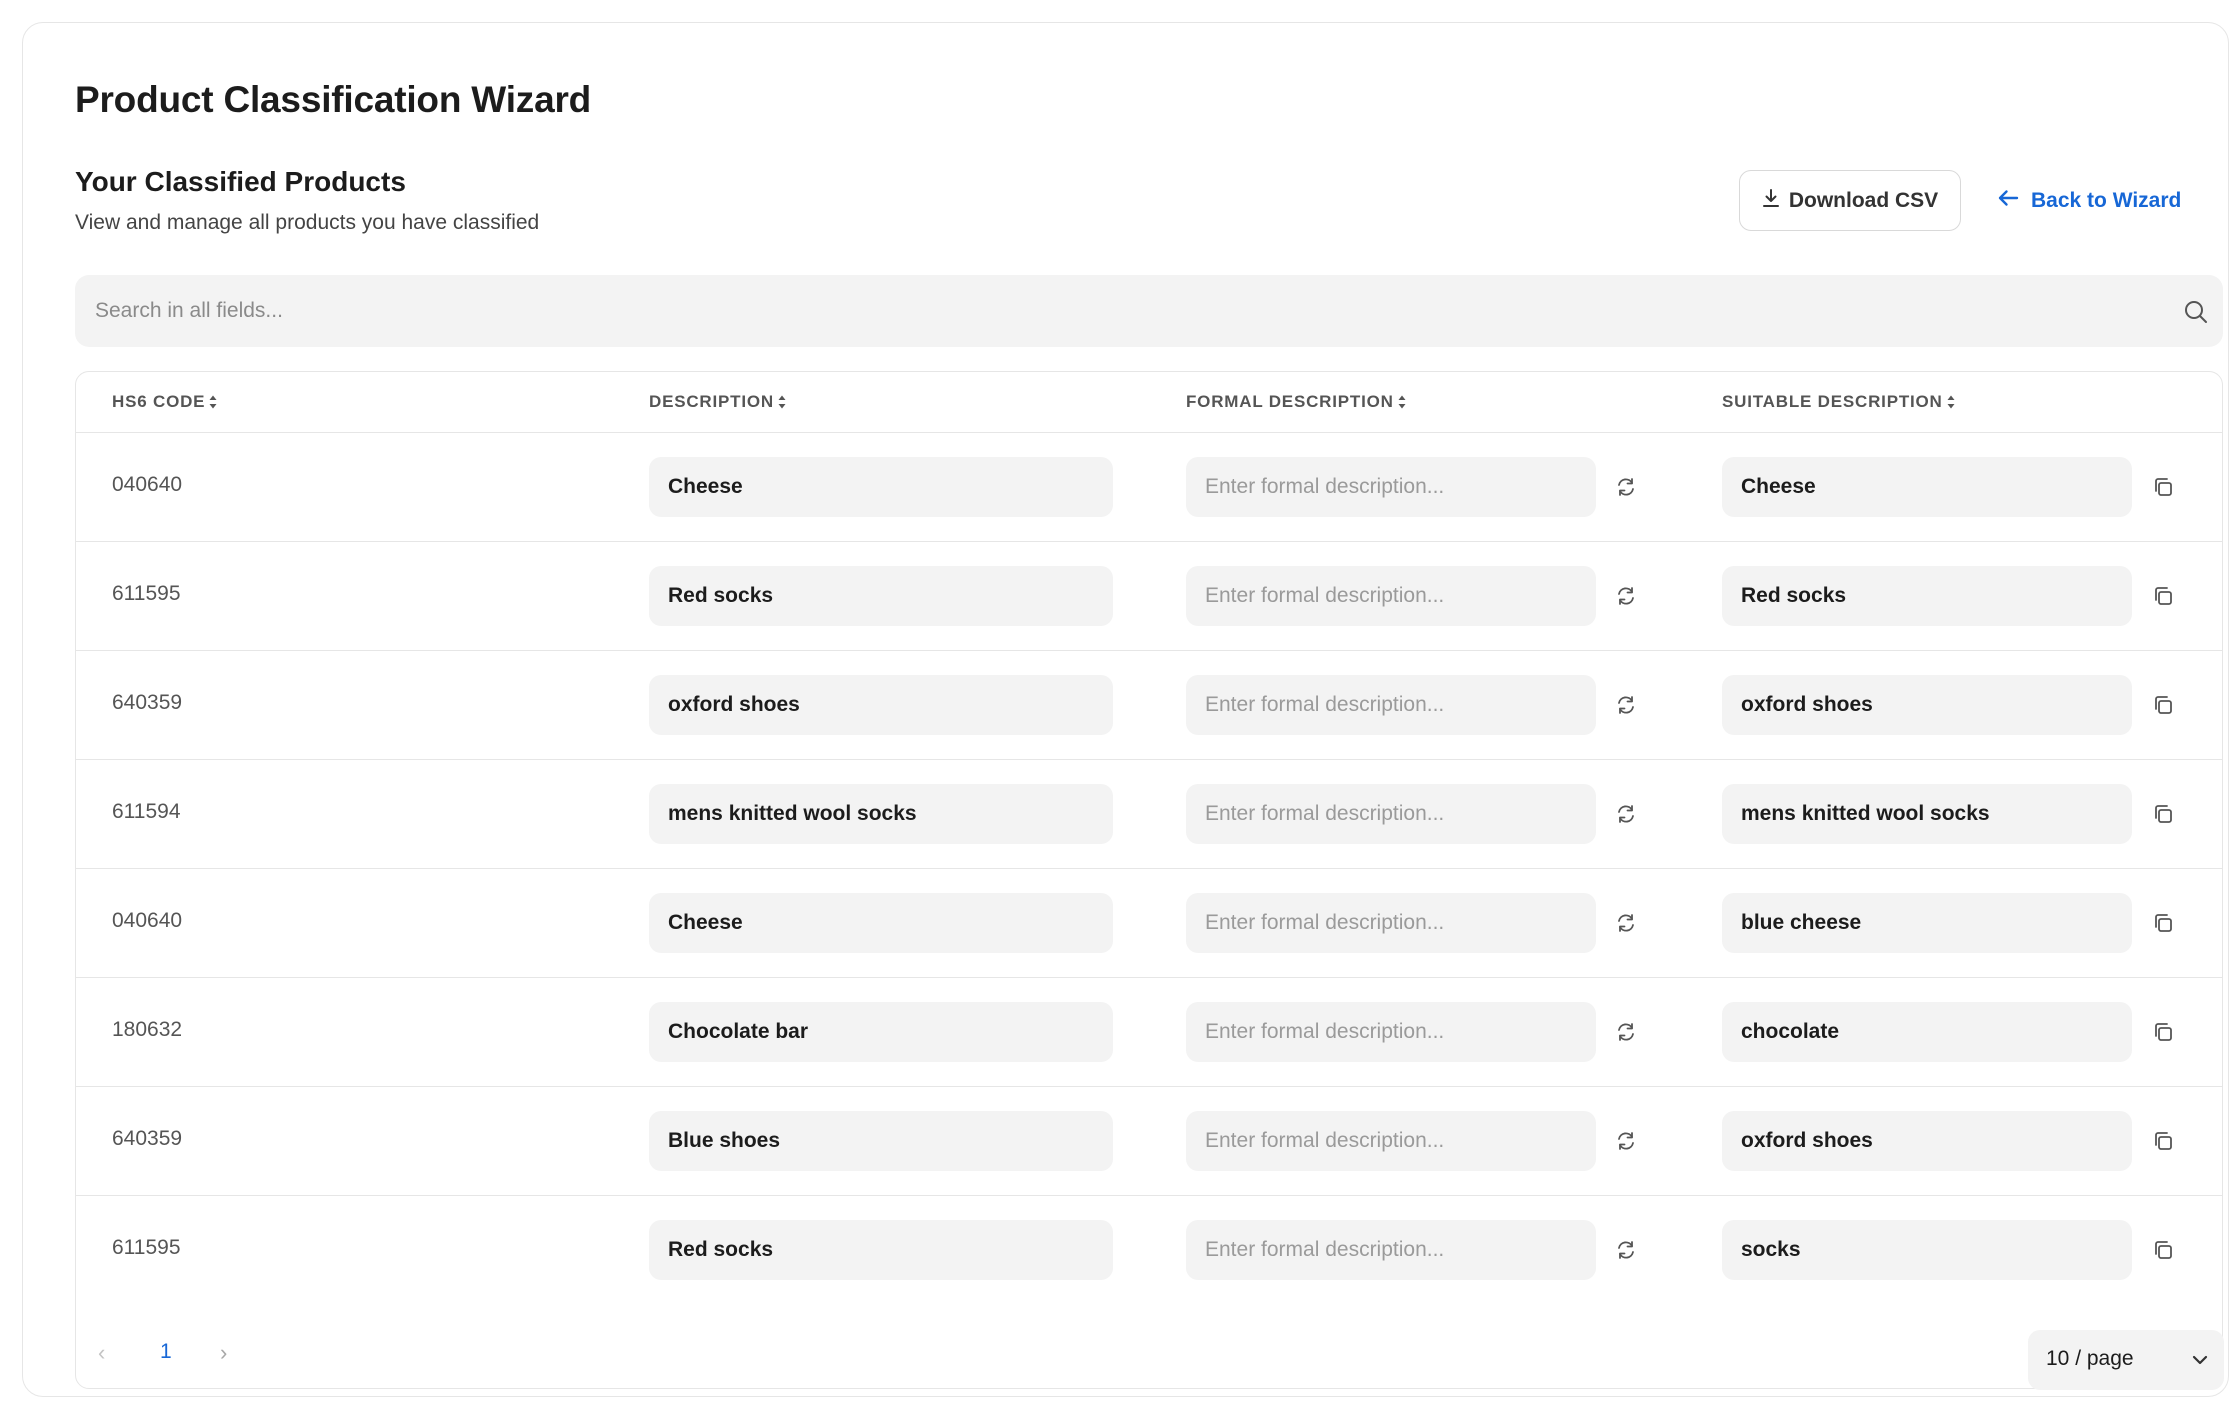 The width and height of the screenshot is (2239, 1411). Describe the element at coordinates (1296, 402) in the screenshot. I see `column-header-formal-description: FORMAL DESCRIPTION` at that location.